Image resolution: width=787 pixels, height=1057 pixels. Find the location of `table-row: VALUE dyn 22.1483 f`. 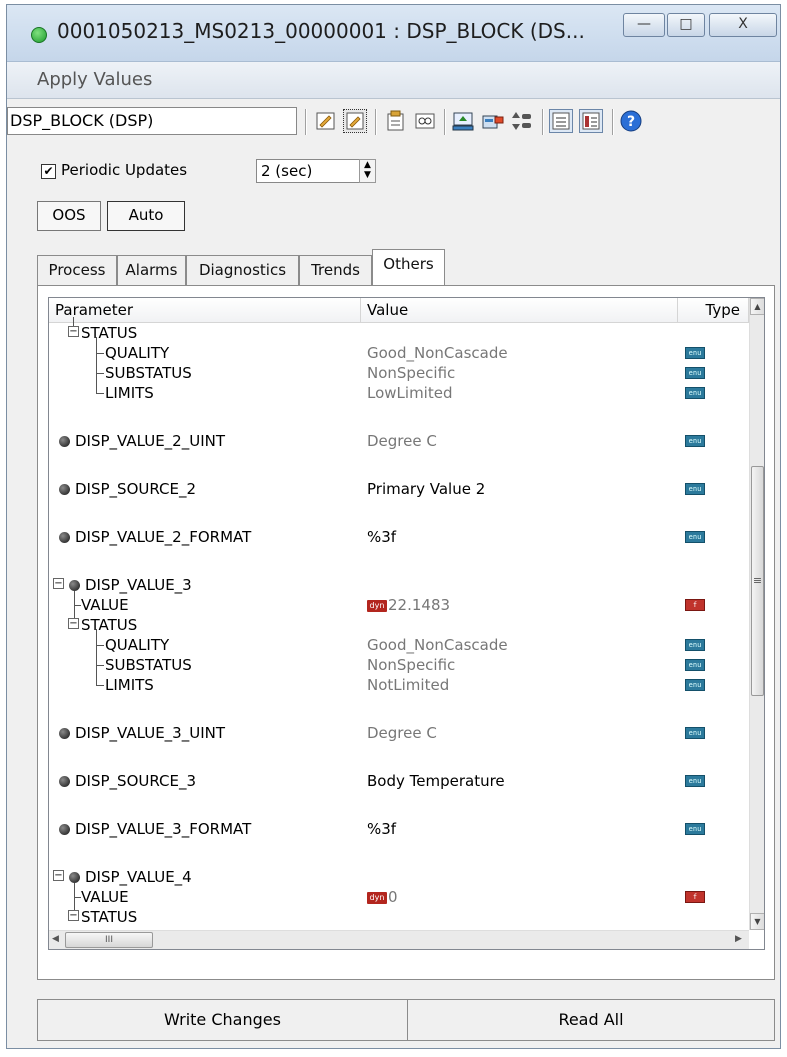

table-row: VALUE dyn 22.1483 f is located at coordinates (399, 609).